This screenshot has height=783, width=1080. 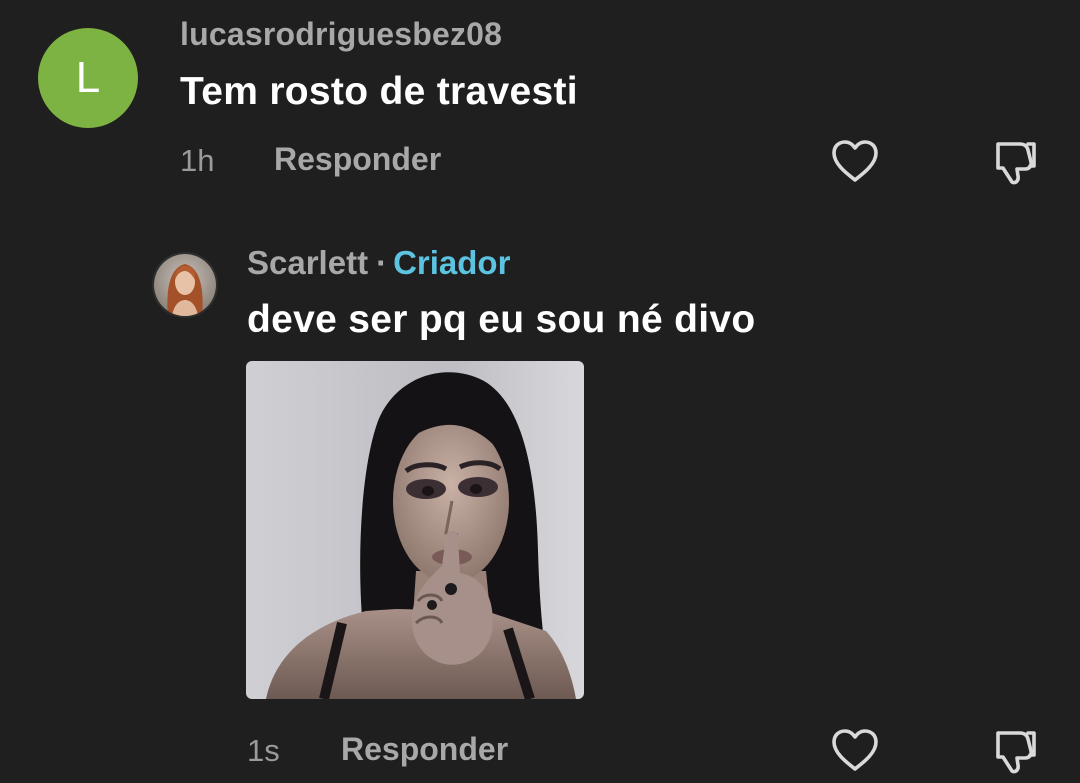 What do you see at coordinates (263, 750) in the screenshot?
I see `comment-timestamp: 1s` at bounding box center [263, 750].